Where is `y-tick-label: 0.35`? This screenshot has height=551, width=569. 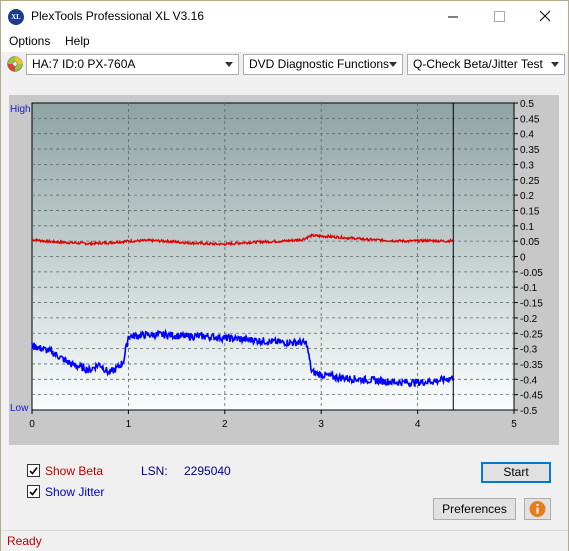 y-tick-label: 0.35 is located at coordinates (530, 150).